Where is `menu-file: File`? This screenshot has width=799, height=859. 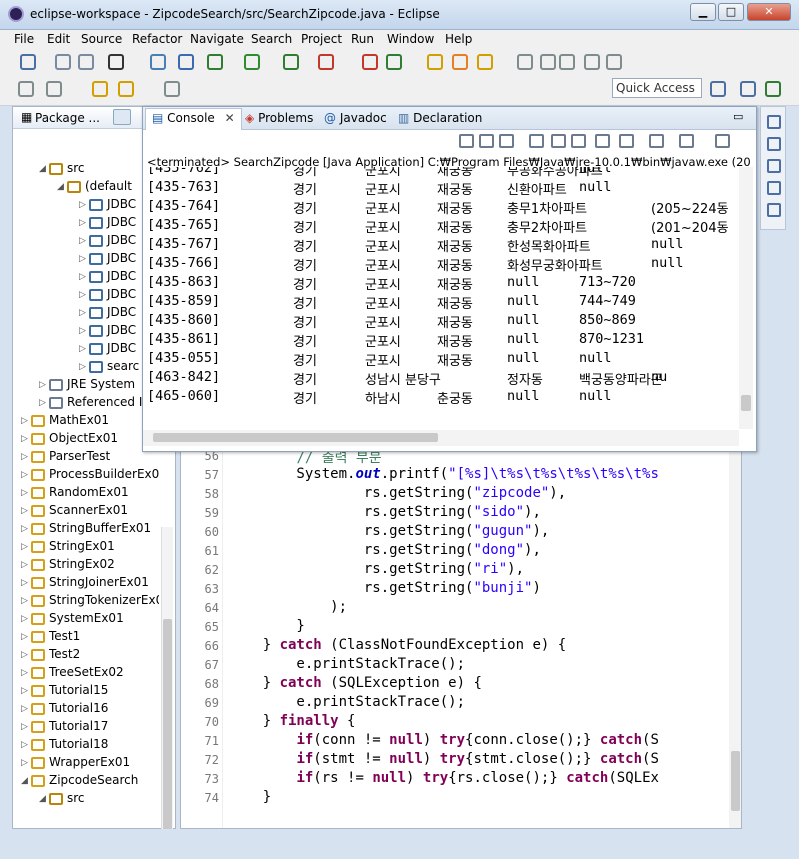 menu-file: File is located at coordinates (24, 39).